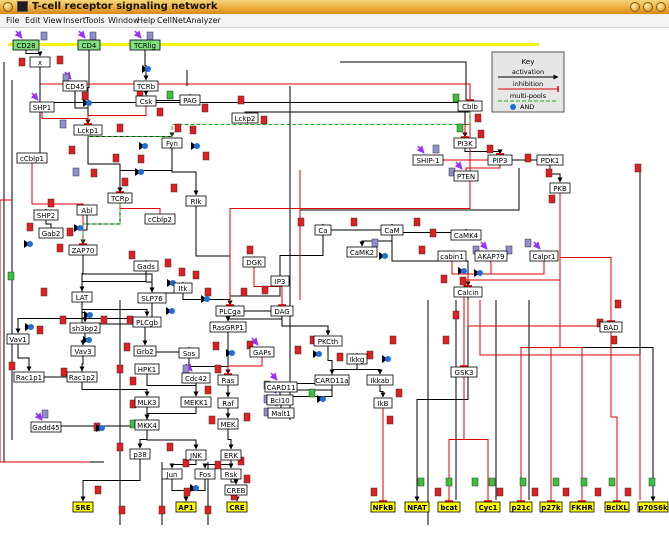 The width and height of the screenshot is (669, 537). Describe the element at coordinates (124, 20) in the screenshot. I see `menu-window: Window` at that location.